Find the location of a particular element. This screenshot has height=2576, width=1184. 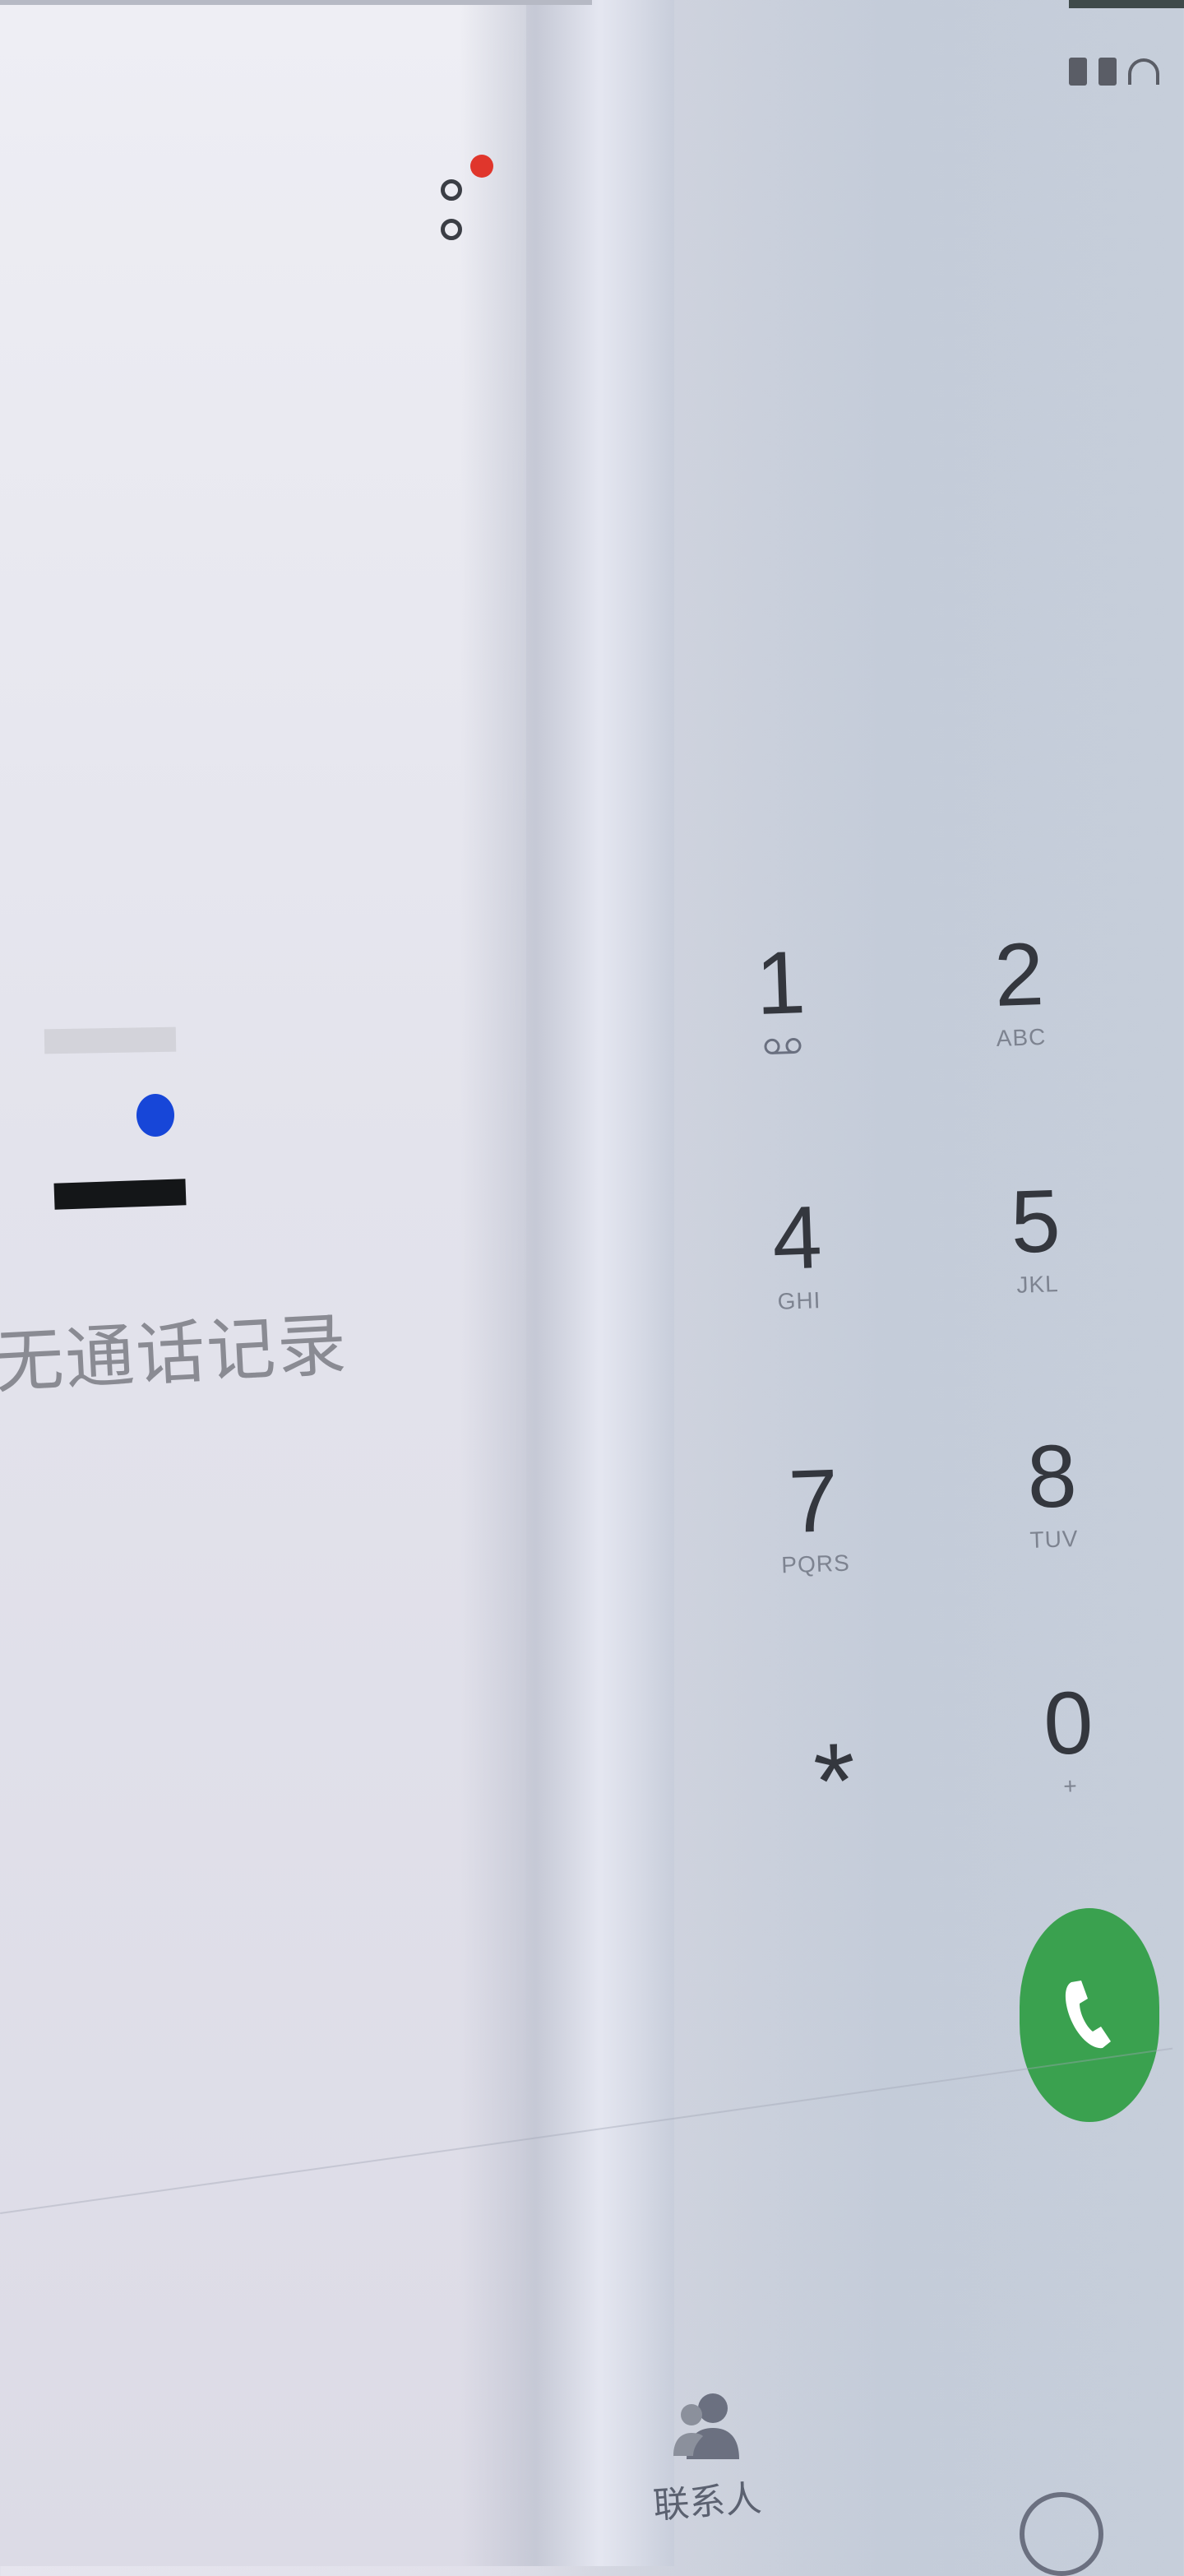

phone-icon is located at coordinates (1088, 2015).